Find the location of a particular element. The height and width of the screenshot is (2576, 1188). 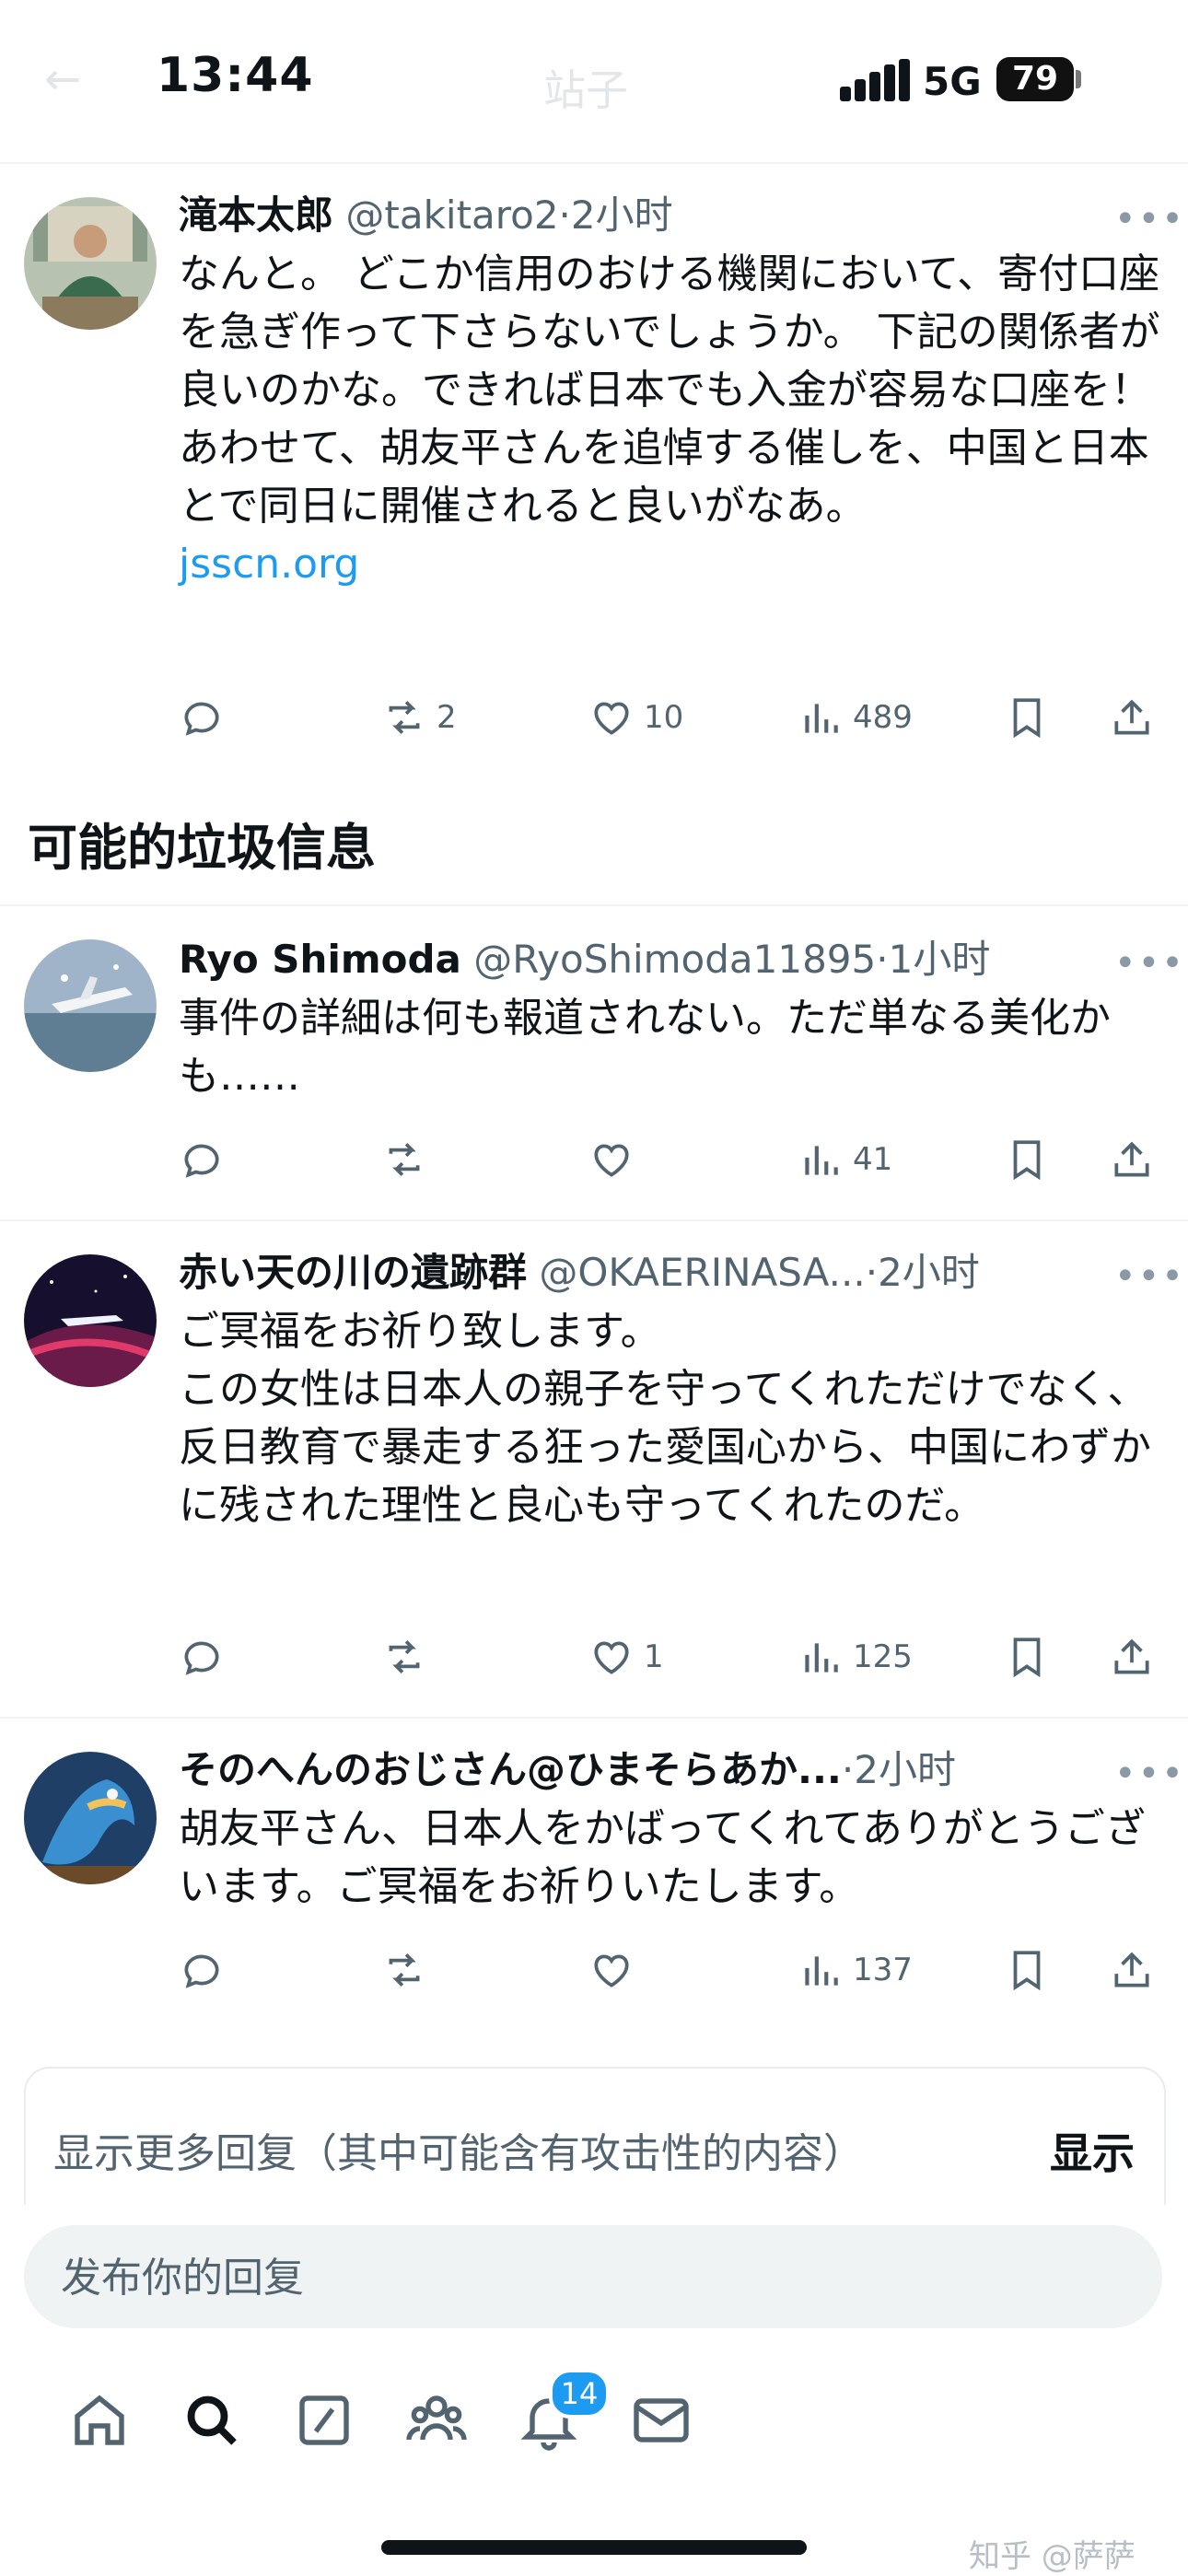

tweet-header: 滝本太郎 @takitaro2·2小时 is located at coordinates (426, 215).